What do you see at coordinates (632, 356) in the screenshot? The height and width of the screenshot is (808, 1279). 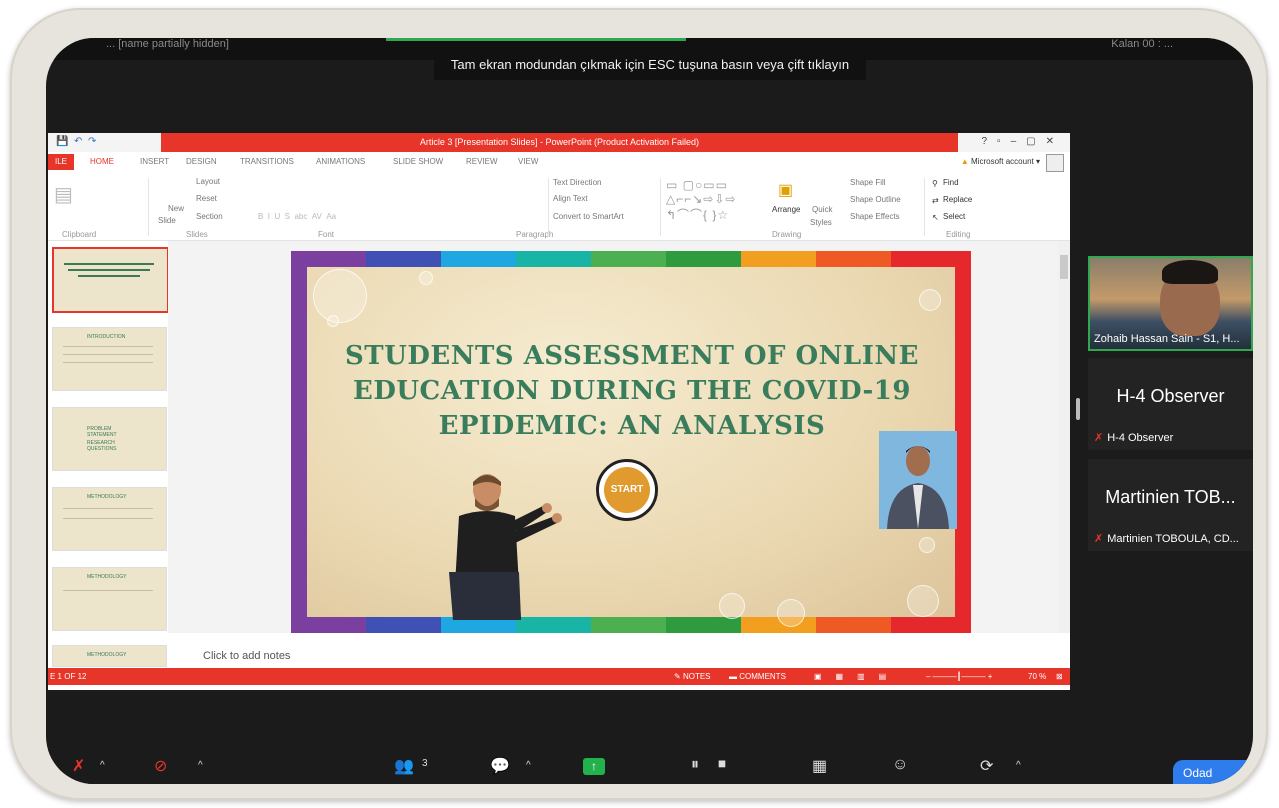 I see `slide-title-line: STUDENTS ASSESSMENT OF ONLINE` at bounding box center [632, 356].